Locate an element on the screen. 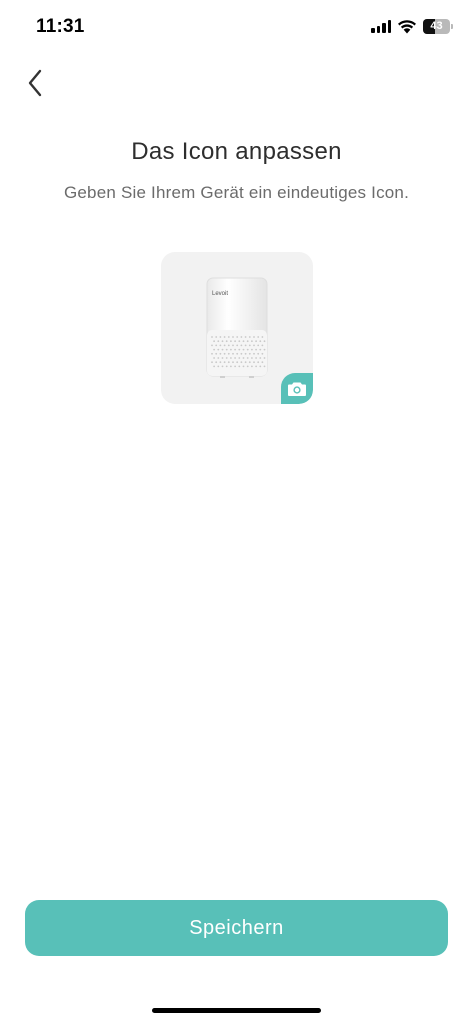 This screenshot has height=1024, width=473. chevron-left-icon is located at coordinates (35, 83).